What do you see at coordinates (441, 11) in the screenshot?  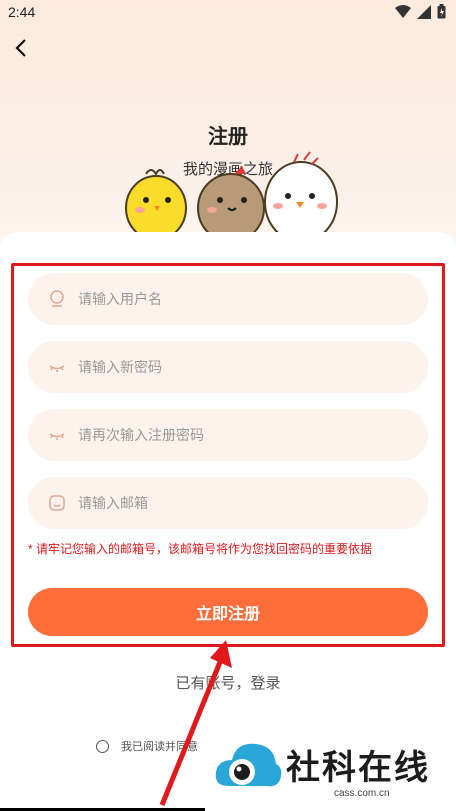 I see `battery-icon` at bounding box center [441, 11].